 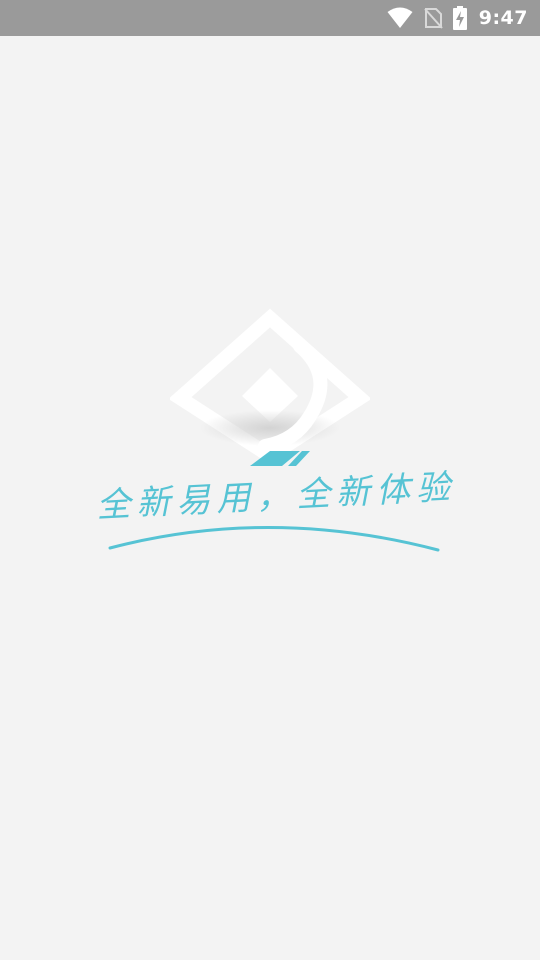 I want to click on status-clock: 9:47, so click(x=503, y=18).